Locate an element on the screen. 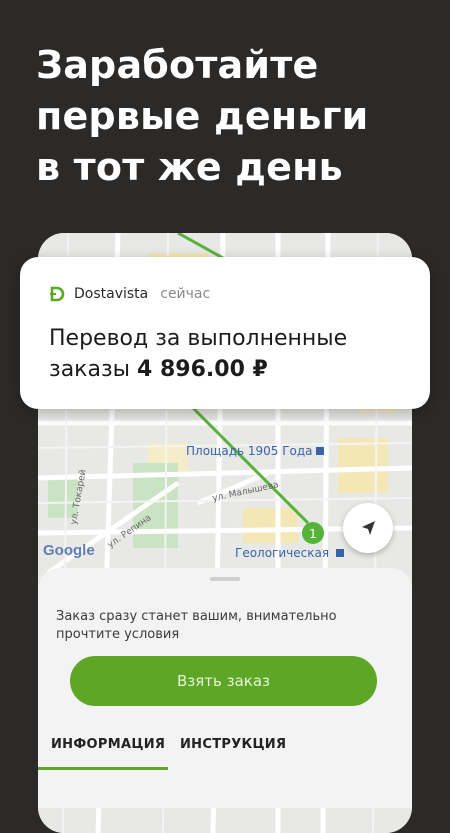 This screenshot has width=450, height=833. notification-message-line-2: заказы 4 896.00 ₽ is located at coordinates (158, 369).